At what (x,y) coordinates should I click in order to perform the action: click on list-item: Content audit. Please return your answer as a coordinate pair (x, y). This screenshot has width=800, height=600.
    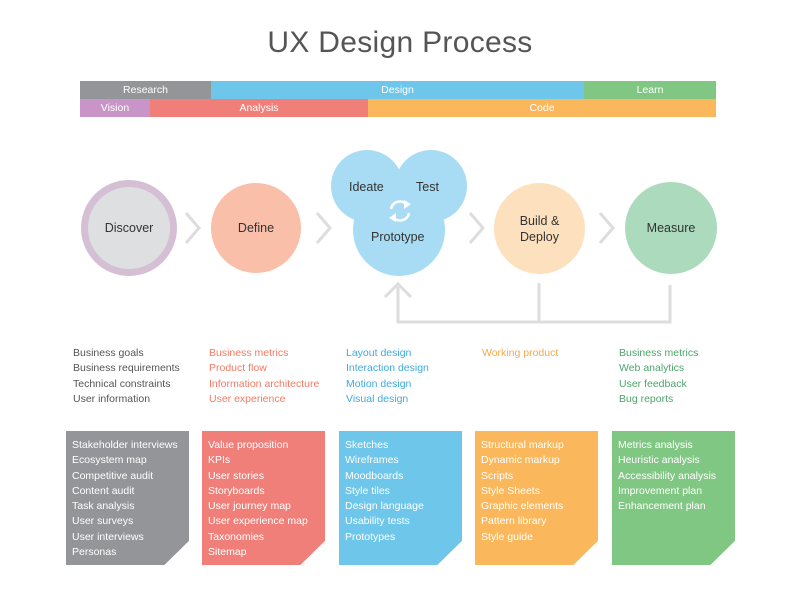
    Looking at the image, I should click on (103, 490).